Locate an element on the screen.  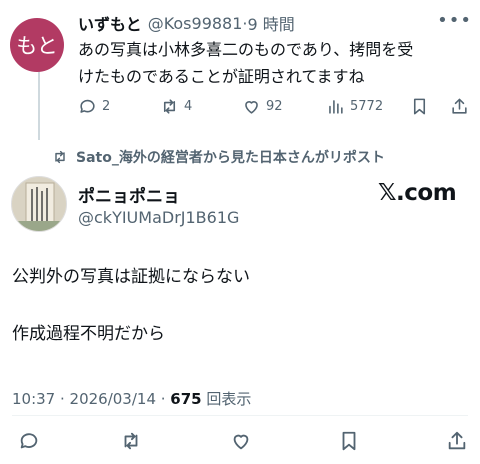
reply-button is located at coordinates (29, 441).